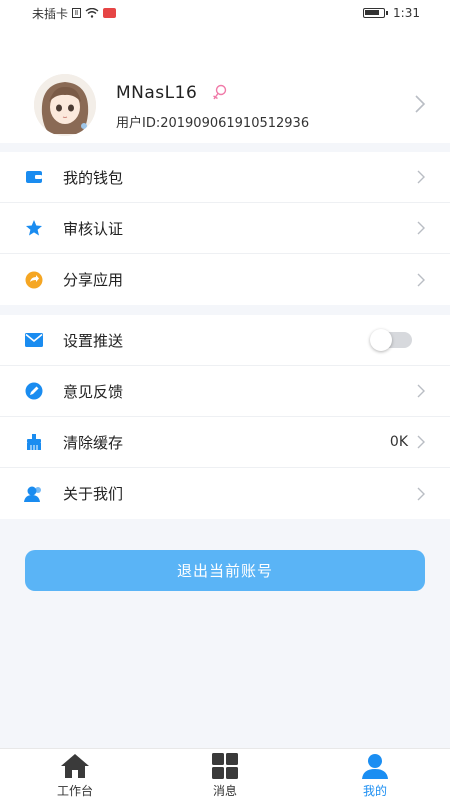  What do you see at coordinates (225, 493) in the screenshot?
I see `menu-item-about-us: 关于我们` at bounding box center [225, 493].